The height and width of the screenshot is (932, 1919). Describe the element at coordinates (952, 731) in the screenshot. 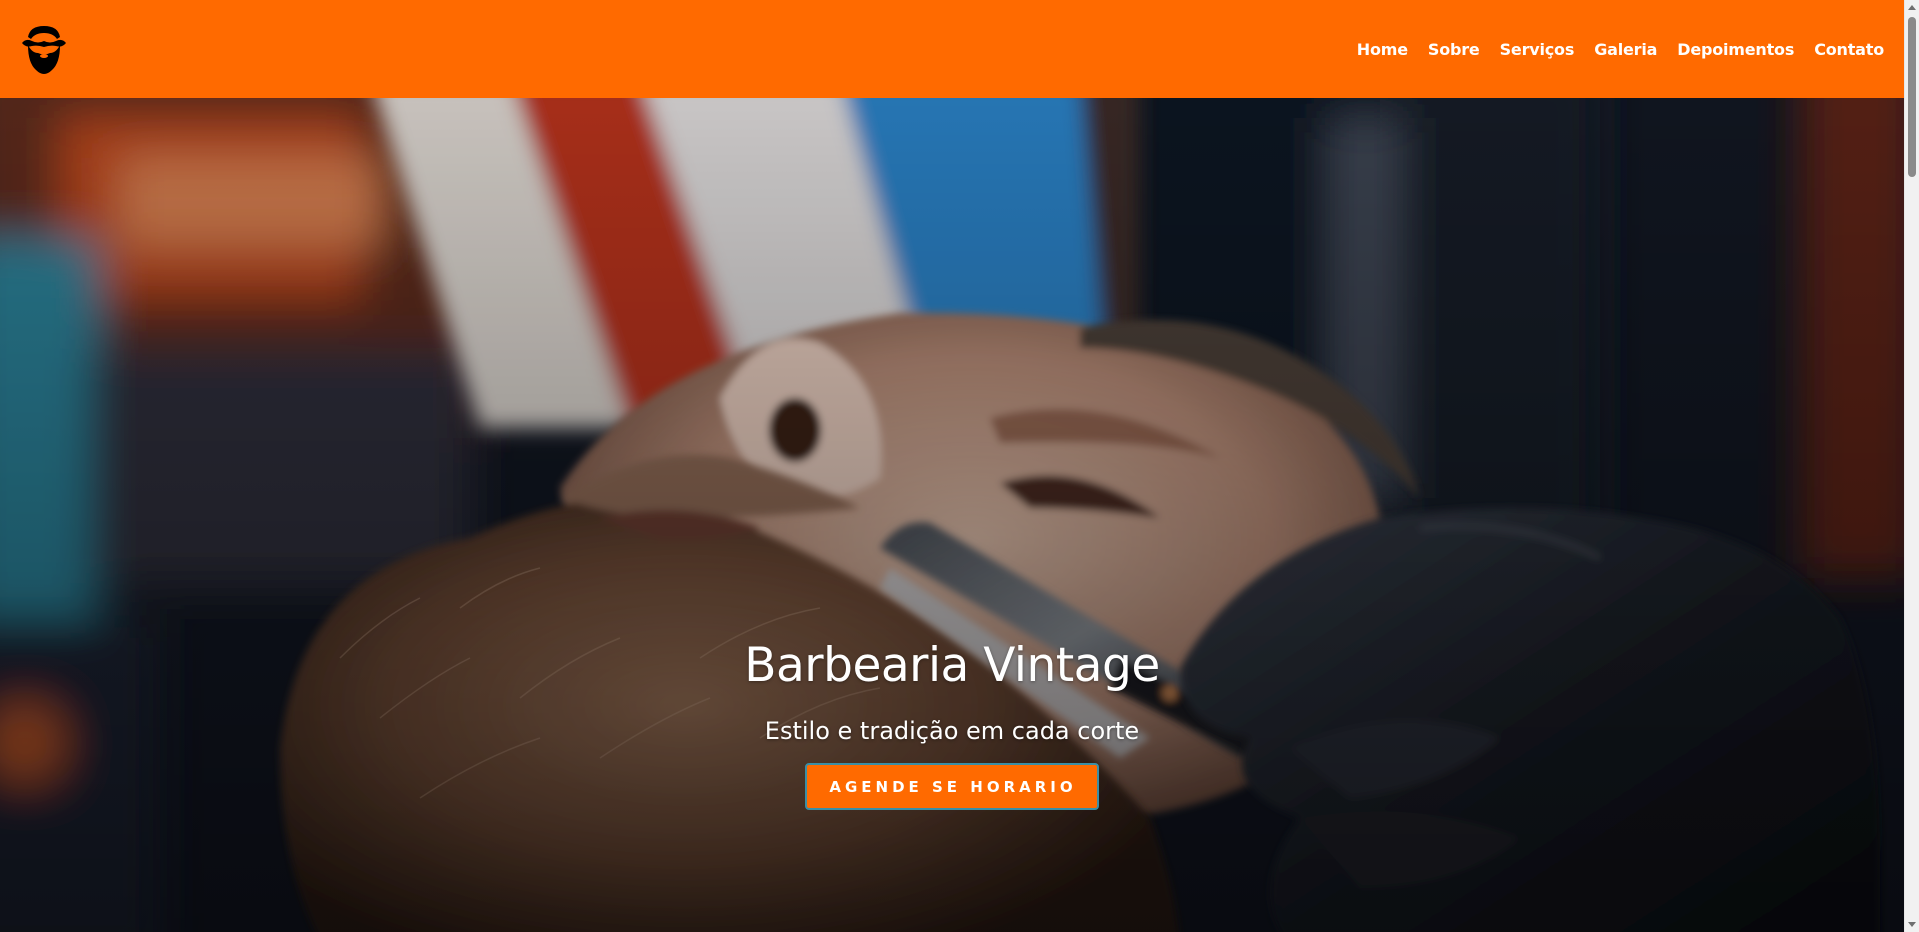

I see `hero-subtitle: Estilo e tradição em cada corte` at that location.